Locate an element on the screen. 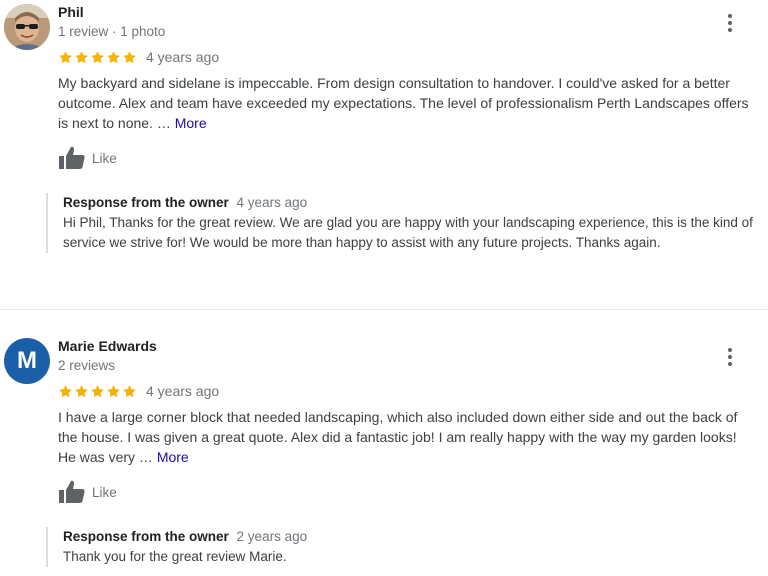 This screenshot has width=768, height=576. review-divider is located at coordinates (384, 309).